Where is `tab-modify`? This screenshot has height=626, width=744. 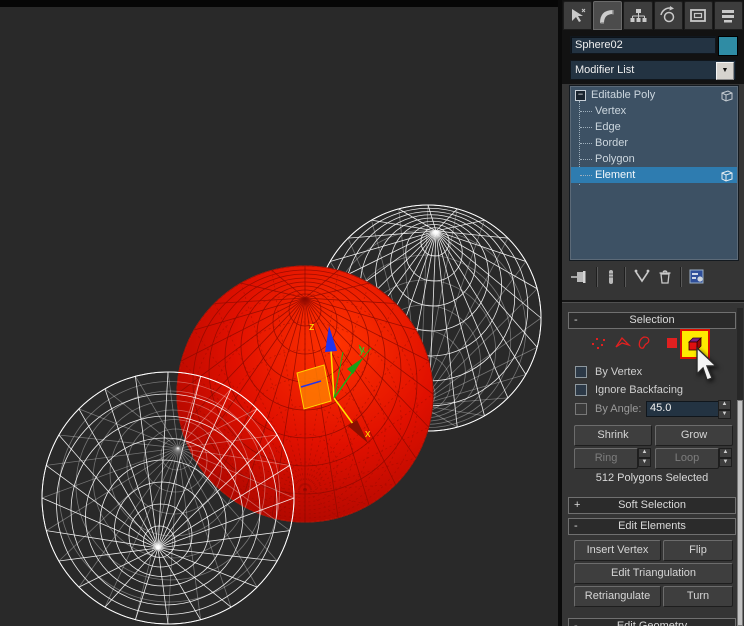
tab-modify is located at coordinates (608, 15).